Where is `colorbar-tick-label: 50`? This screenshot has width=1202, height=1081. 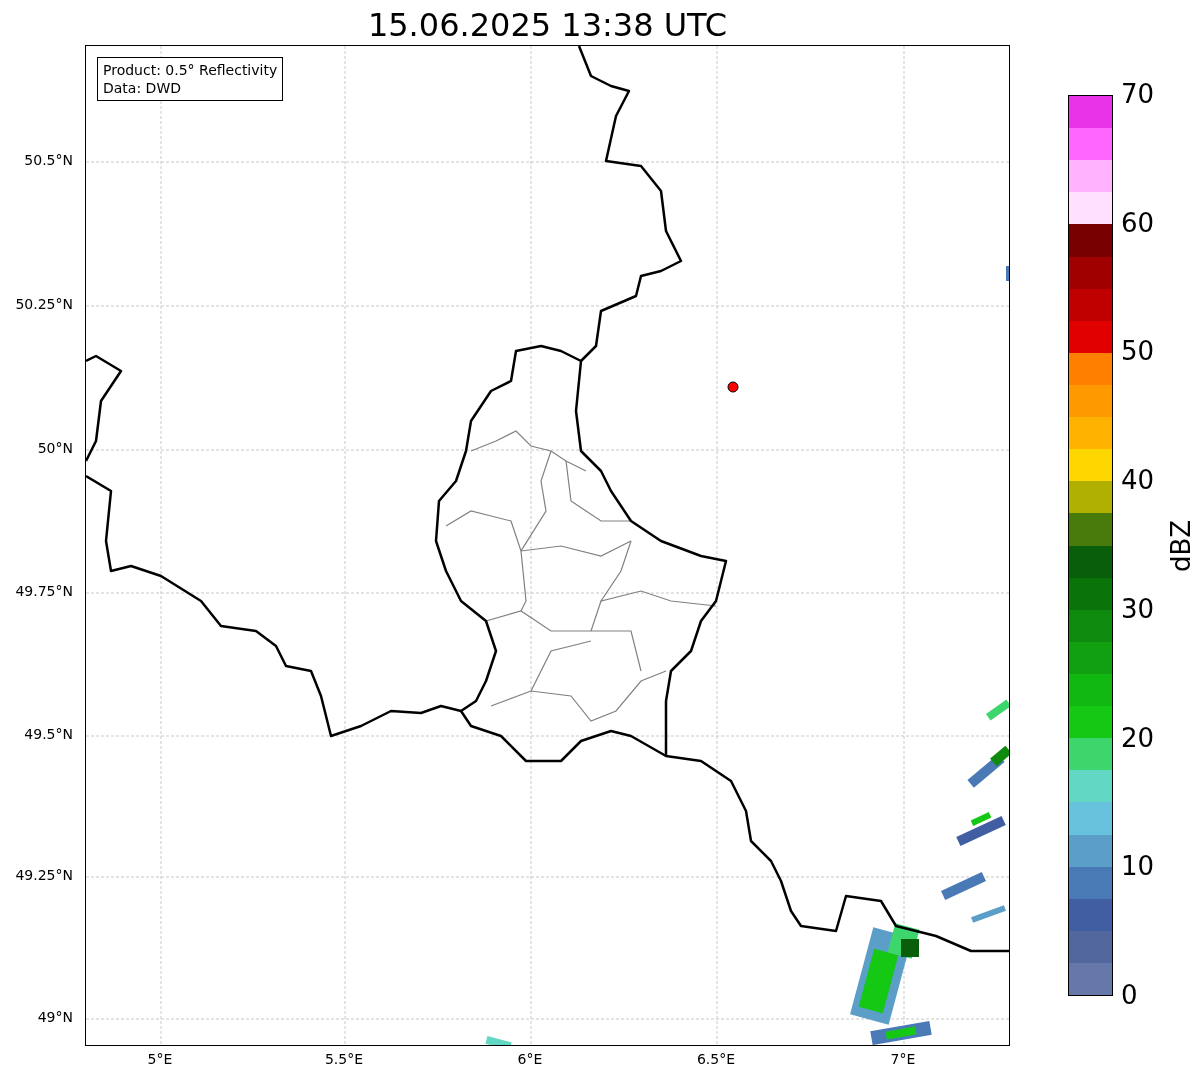 colorbar-tick-label: 50 is located at coordinates (1138, 351).